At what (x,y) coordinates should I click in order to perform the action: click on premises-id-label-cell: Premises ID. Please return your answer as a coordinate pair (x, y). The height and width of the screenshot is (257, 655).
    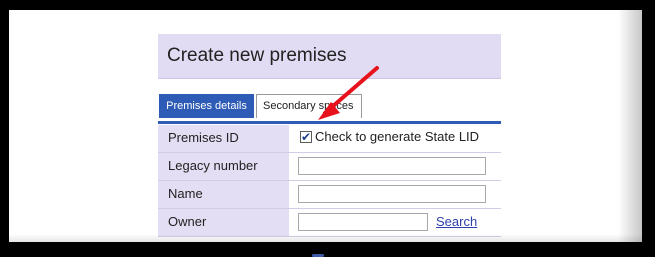
    Looking at the image, I should click on (224, 138).